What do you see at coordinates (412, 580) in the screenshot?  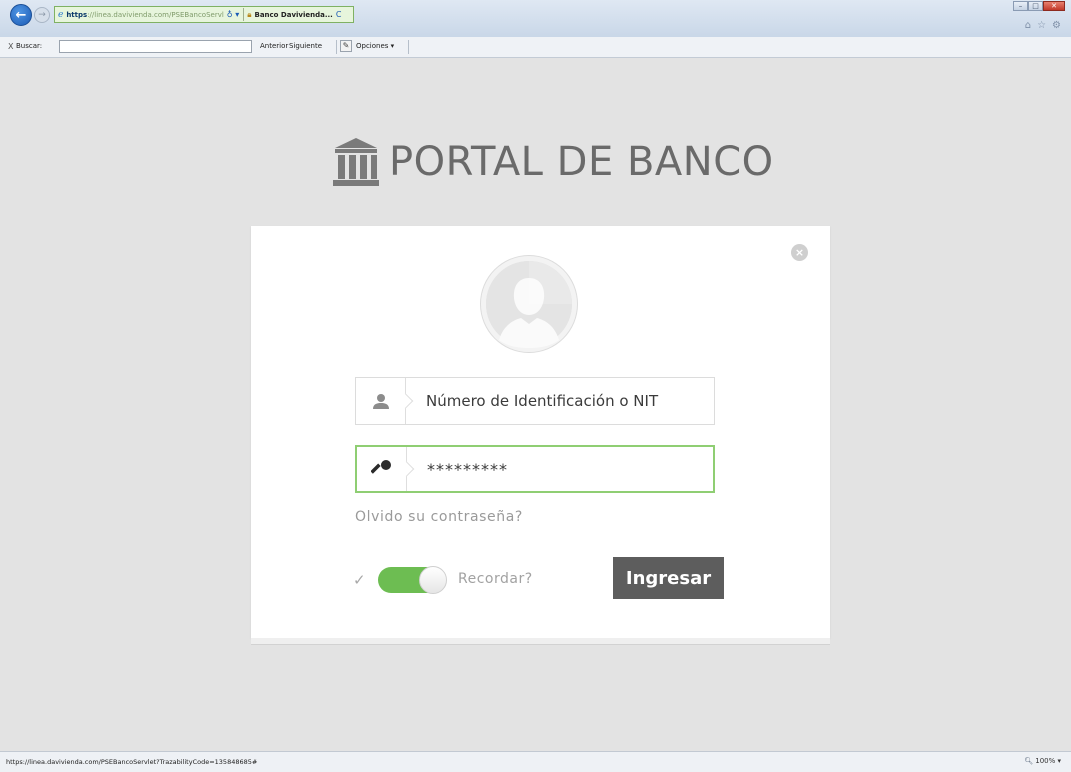 I see `remember-toggle` at bounding box center [412, 580].